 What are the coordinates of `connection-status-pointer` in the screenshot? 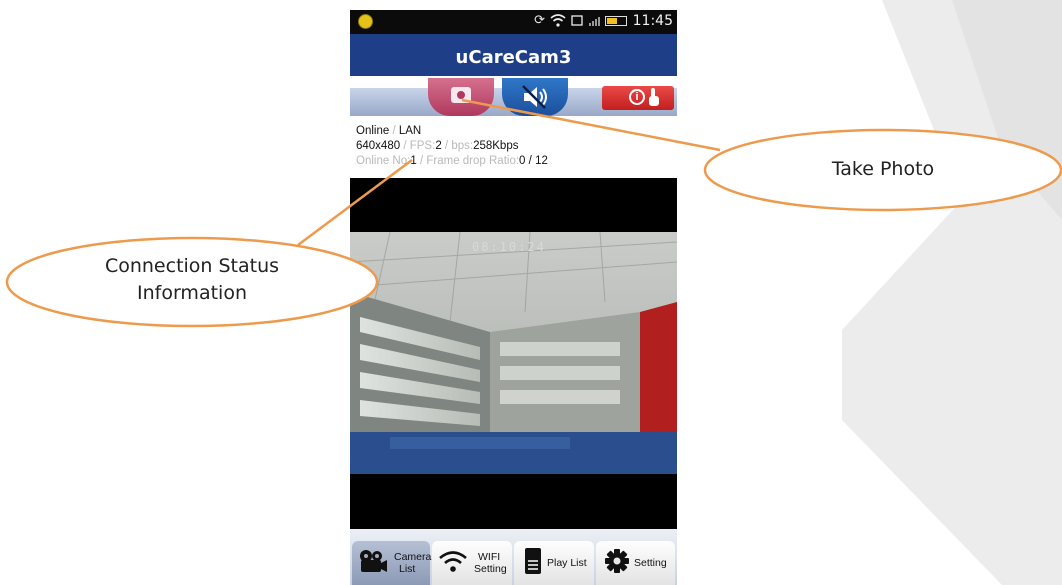 It's located at (355, 202).